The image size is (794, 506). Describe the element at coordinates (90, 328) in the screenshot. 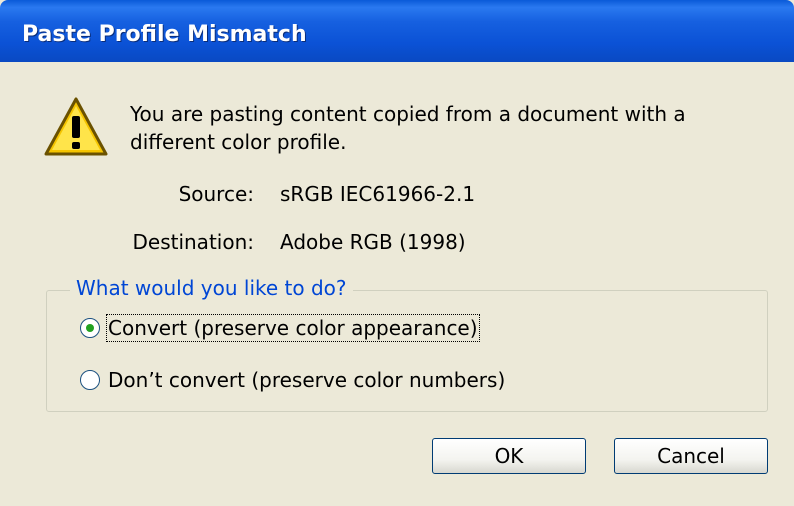

I see `convert-radio` at that location.